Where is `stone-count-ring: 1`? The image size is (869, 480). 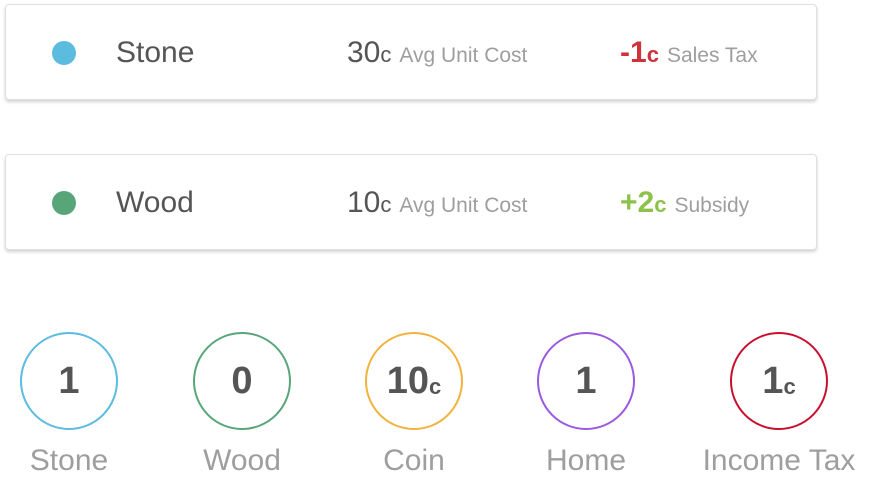
stone-count-ring: 1 is located at coordinates (69, 381).